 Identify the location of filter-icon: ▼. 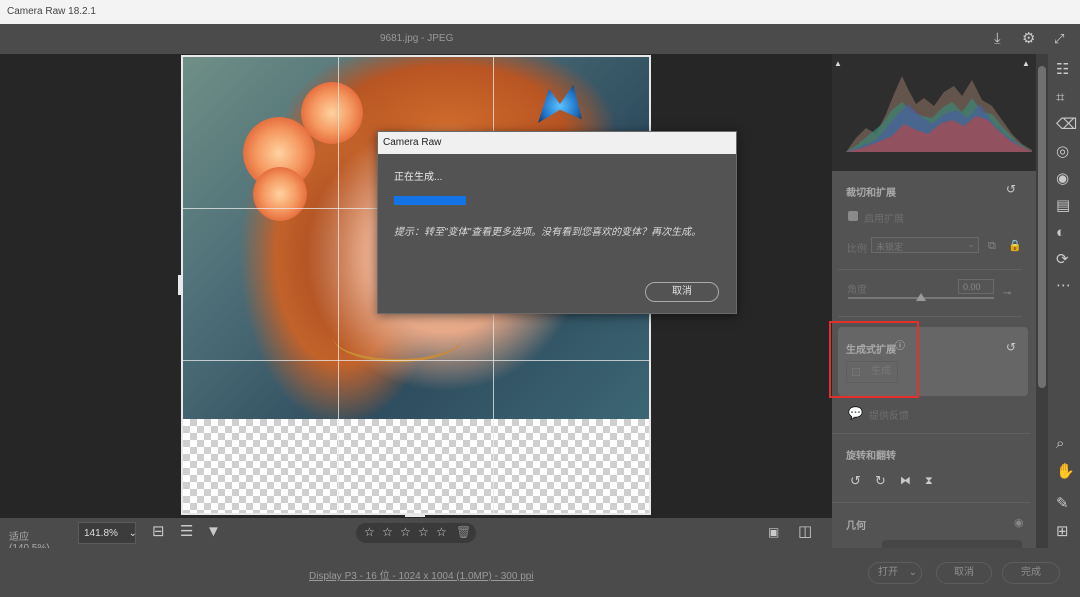
(213, 532).